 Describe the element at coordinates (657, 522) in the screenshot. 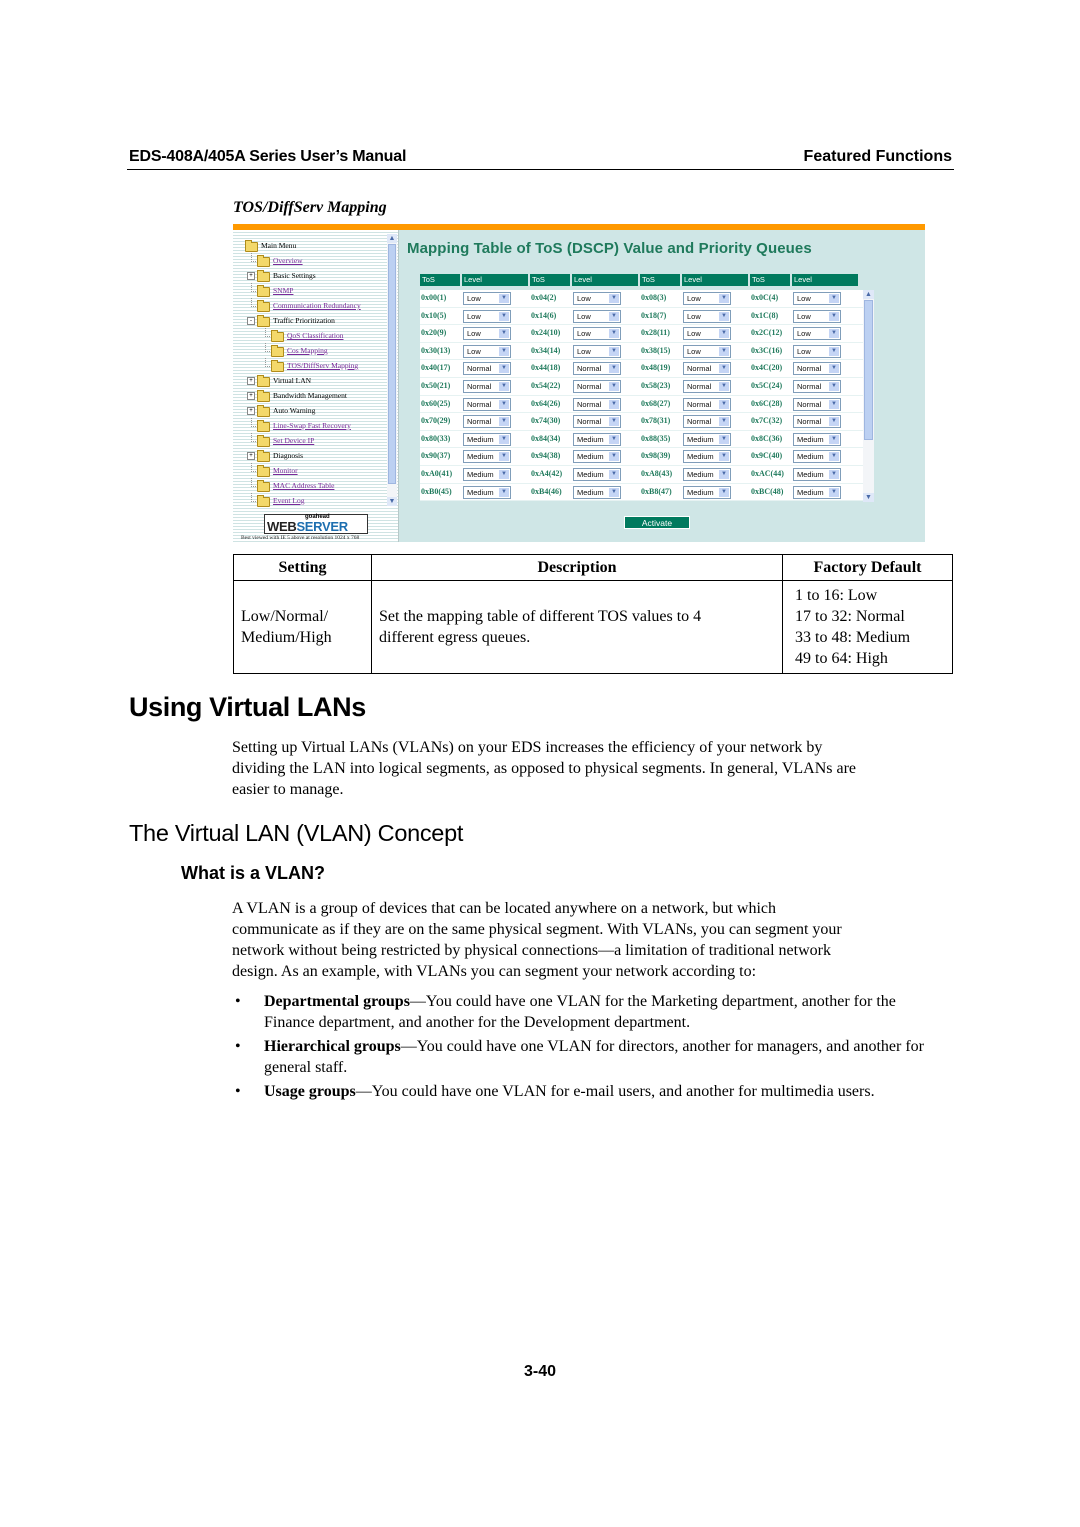

I see `activate-button: Activate` at that location.